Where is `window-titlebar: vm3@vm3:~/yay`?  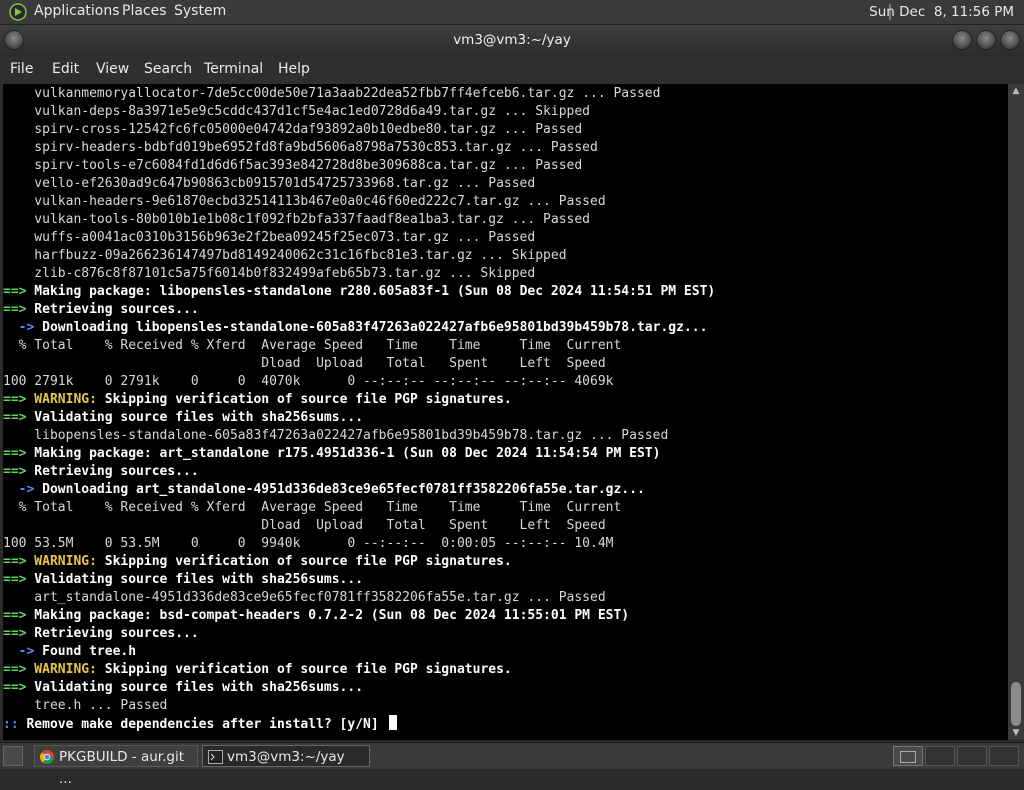
window-titlebar: vm3@vm3:~/yay is located at coordinates (512, 40).